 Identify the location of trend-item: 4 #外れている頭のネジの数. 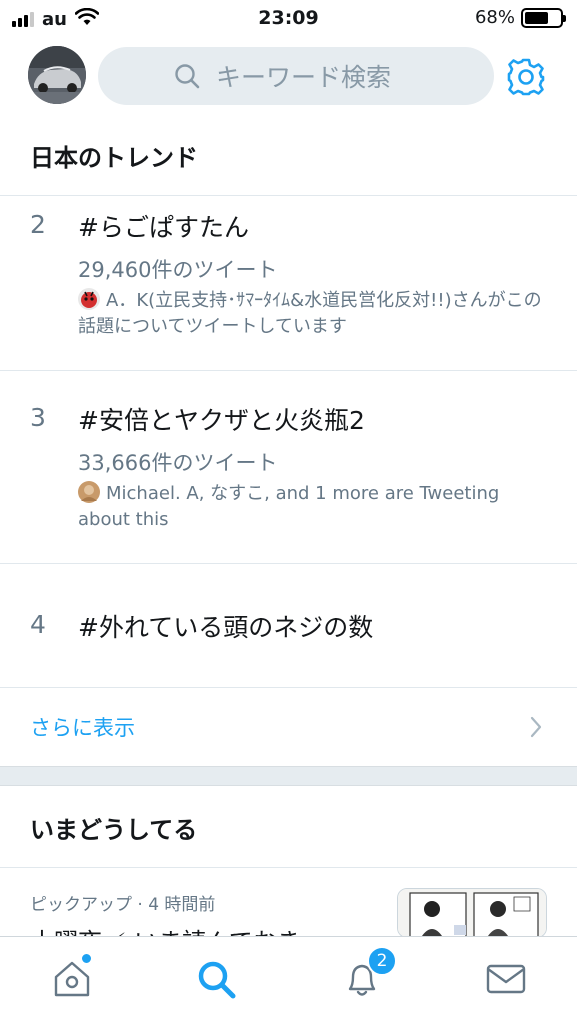
(288, 626).